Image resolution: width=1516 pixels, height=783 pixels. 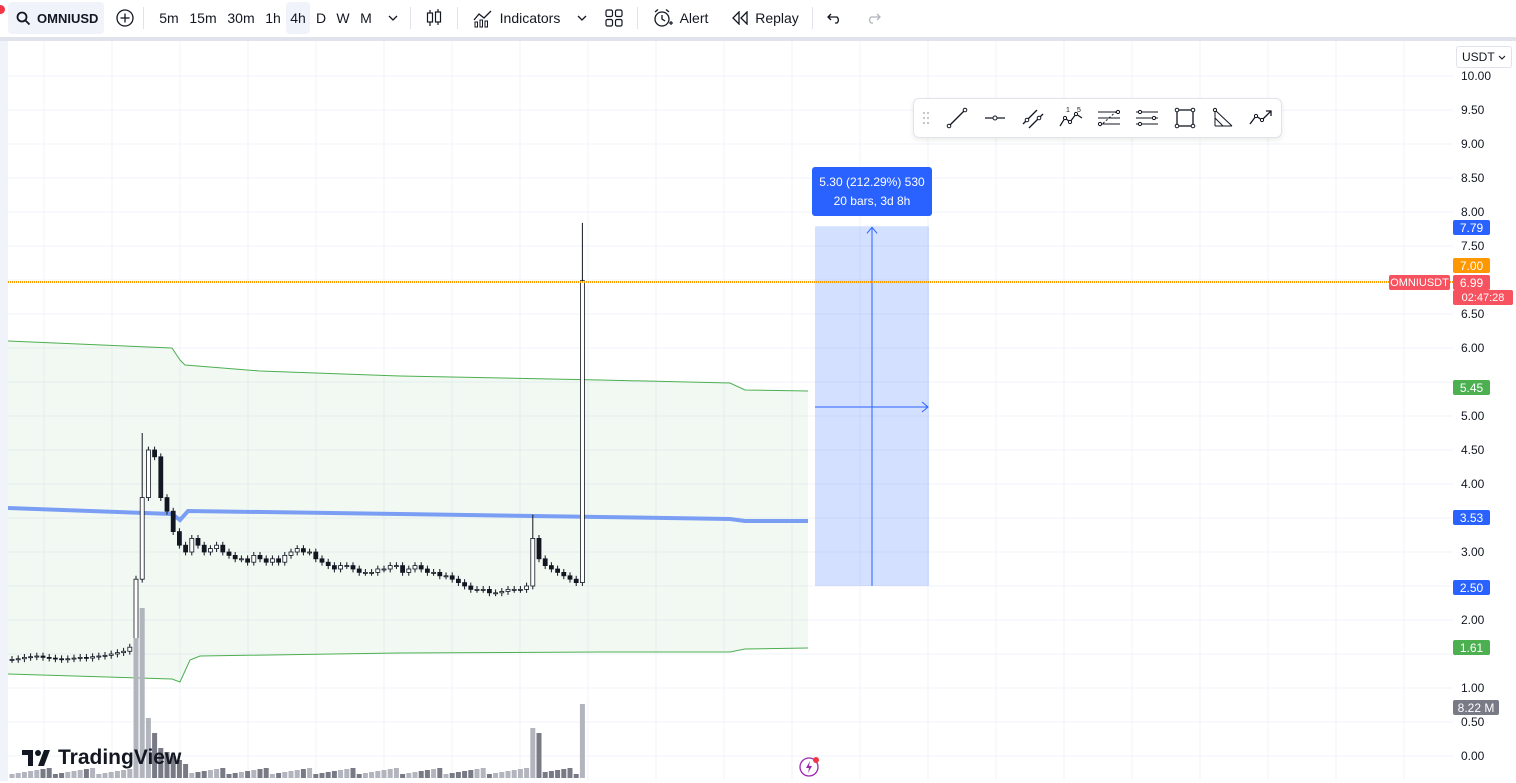 I want to click on chart-type-button, so click(x=434, y=18).